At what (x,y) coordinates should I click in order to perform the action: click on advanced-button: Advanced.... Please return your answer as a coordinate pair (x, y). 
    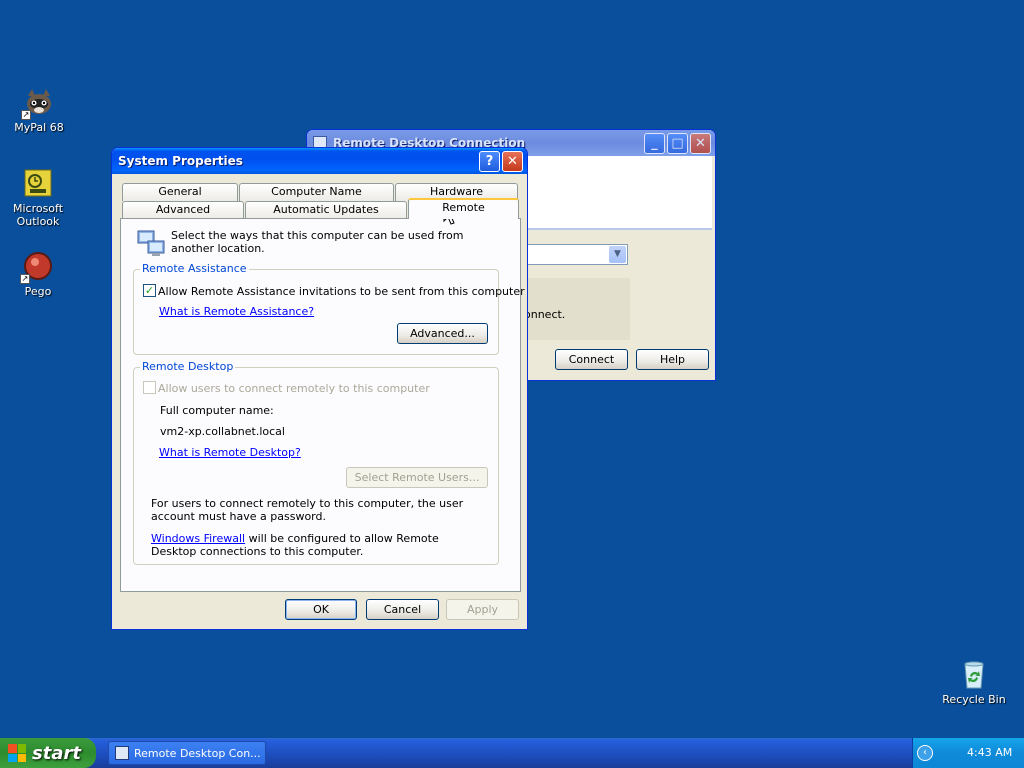
    Looking at the image, I should click on (442, 333).